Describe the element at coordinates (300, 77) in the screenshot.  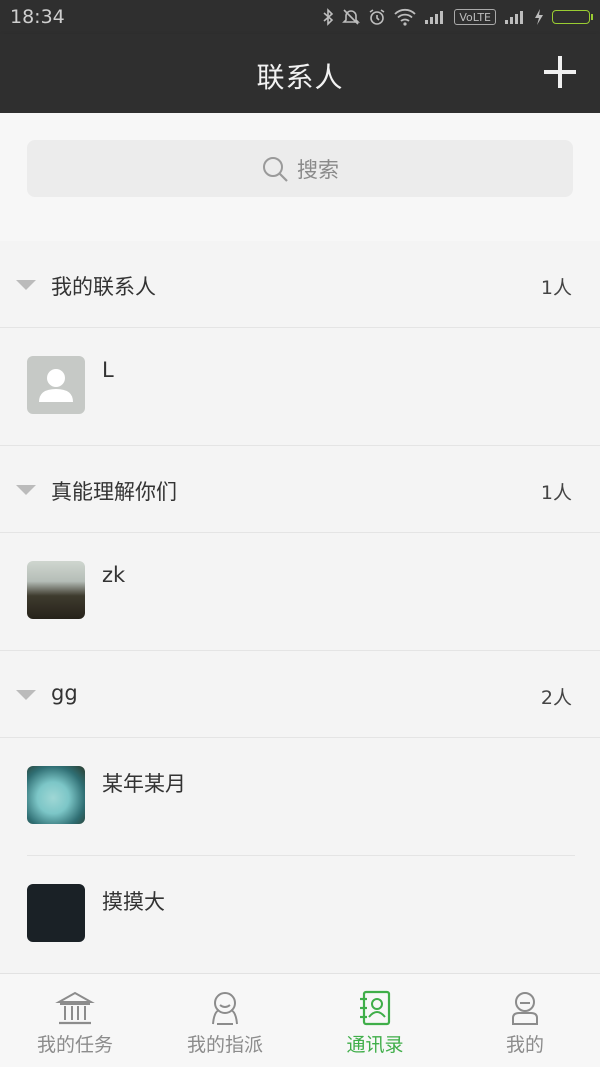
I see `page-title: 联系人` at that location.